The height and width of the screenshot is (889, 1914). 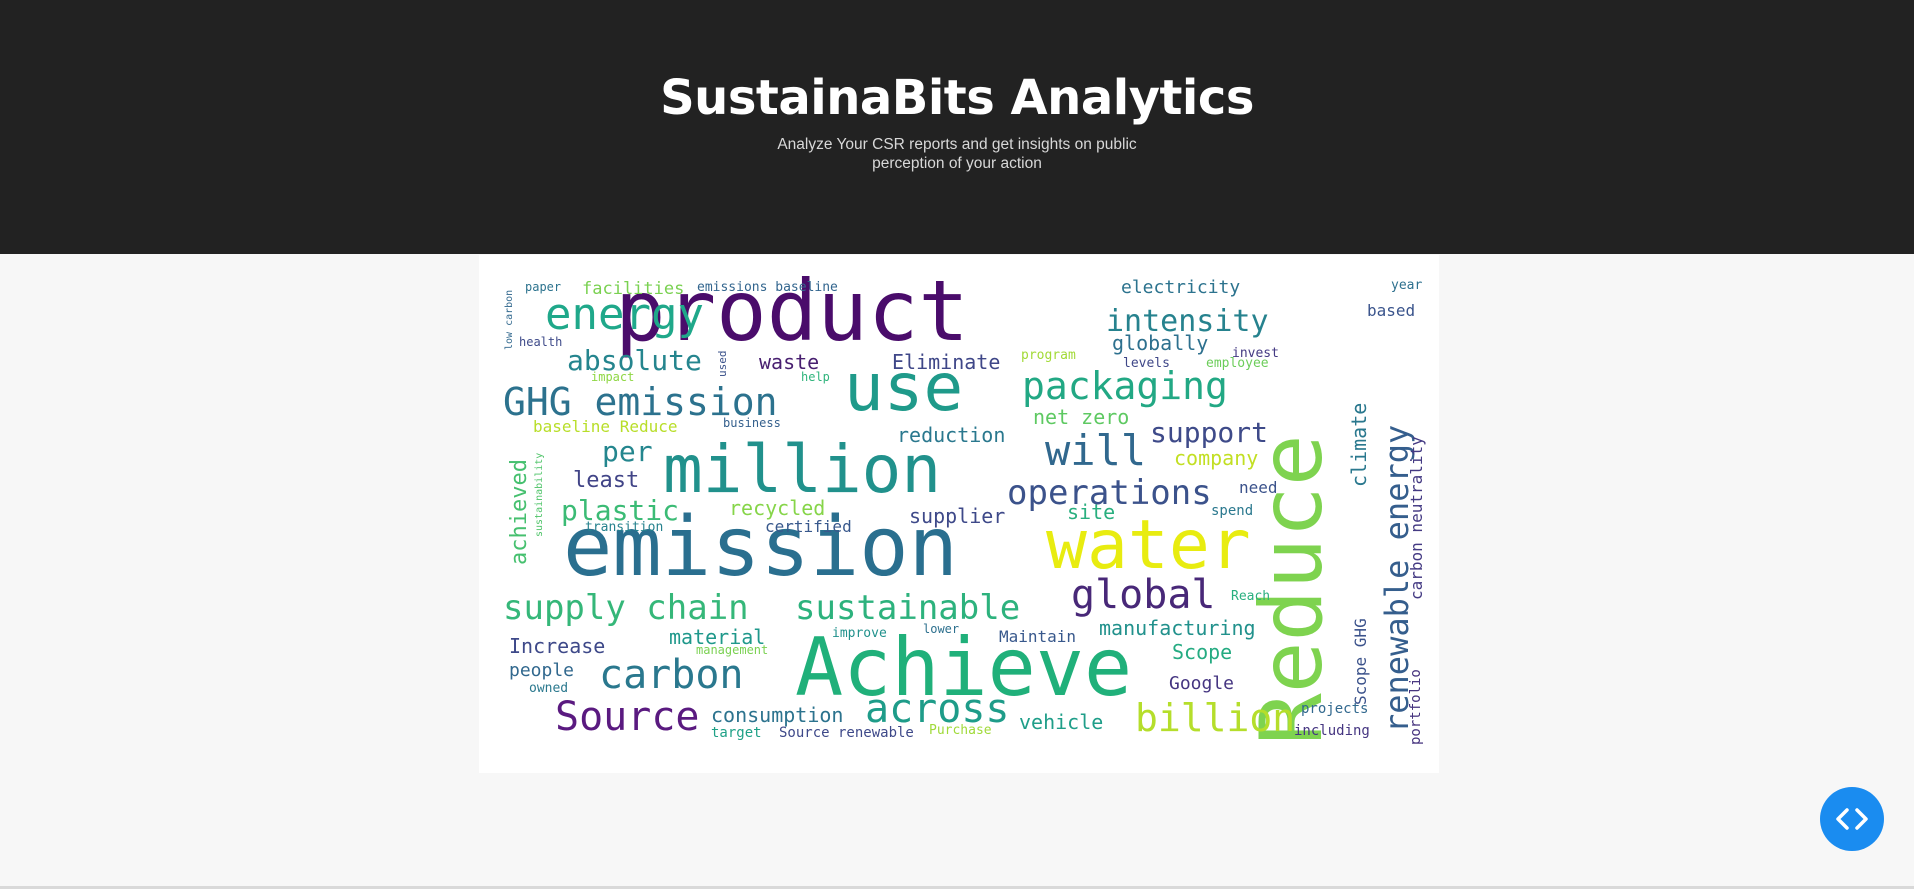 What do you see at coordinates (859, 633) in the screenshot?
I see `word-improve: improve` at bounding box center [859, 633].